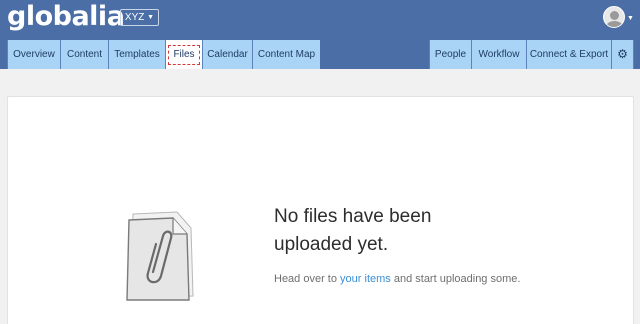 The height and width of the screenshot is (324, 640). I want to click on tab-overview: Overview, so click(33, 54).